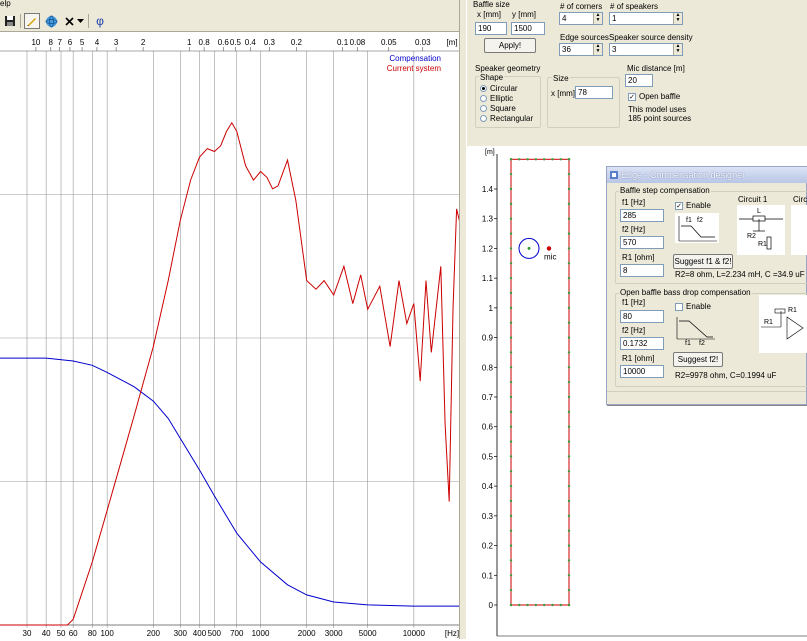 This screenshot has width=807, height=641. Describe the element at coordinates (414, 633) in the screenshot. I see `x-tick-label: 10000` at that location.